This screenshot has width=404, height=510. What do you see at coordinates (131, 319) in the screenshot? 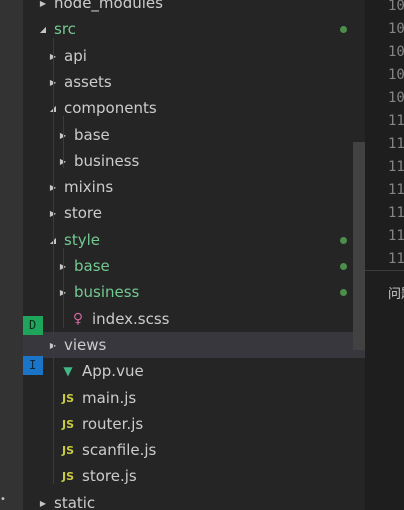
I see `tree-item-label: index.scss` at bounding box center [131, 319].